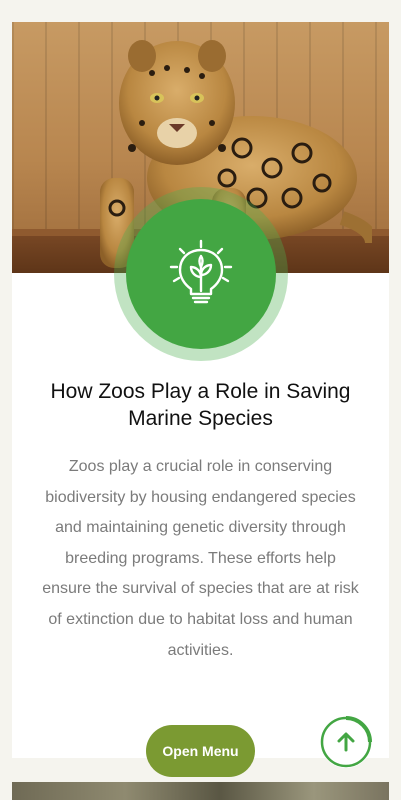  I want to click on scroll-progress-ring, so click(346, 742).